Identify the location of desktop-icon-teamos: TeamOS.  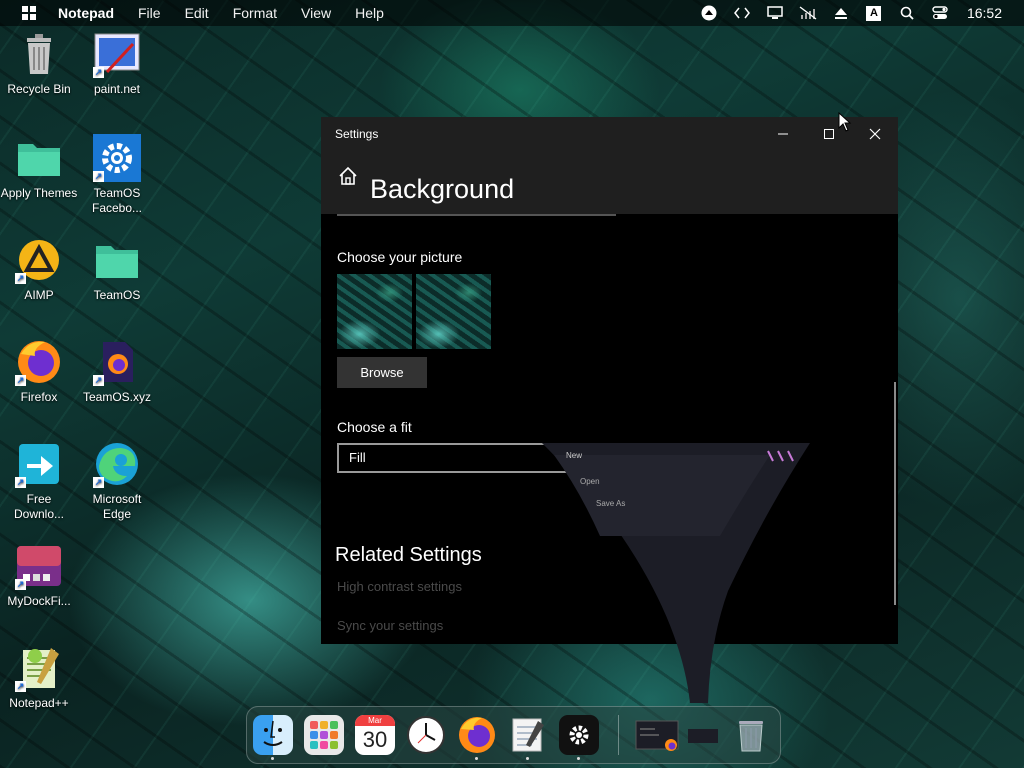
(117, 269).